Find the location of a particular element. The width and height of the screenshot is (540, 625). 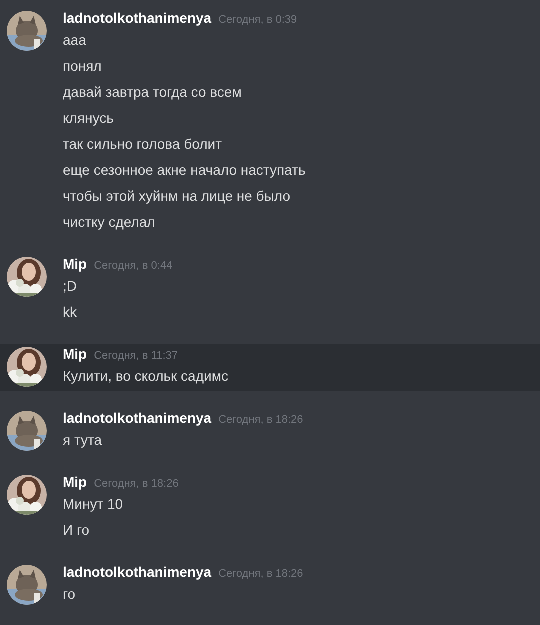

message-text: чтобы этой хуйнм на лице не было is located at coordinates (177, 196).